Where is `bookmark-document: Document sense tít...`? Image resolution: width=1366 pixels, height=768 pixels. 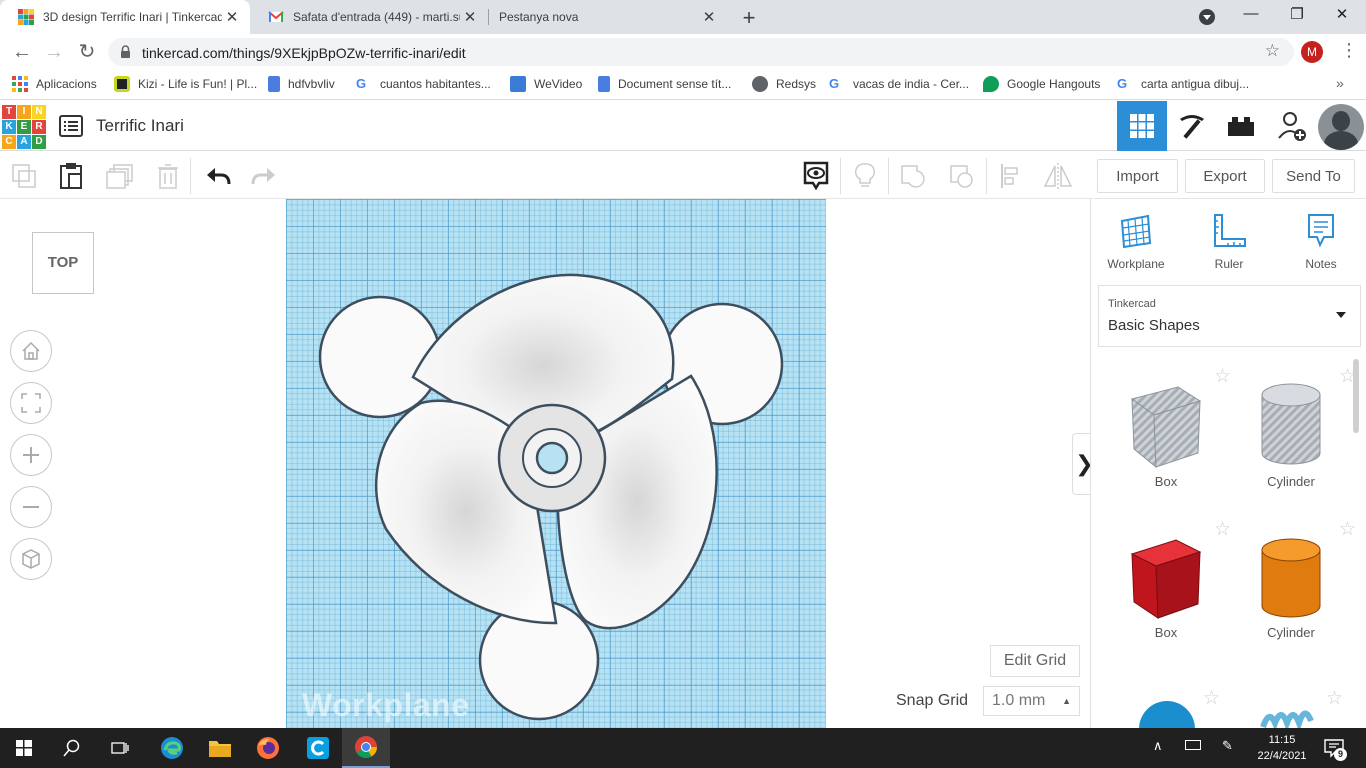
bookmark-document: Document sense tít... is located at coordinates (664, 84).